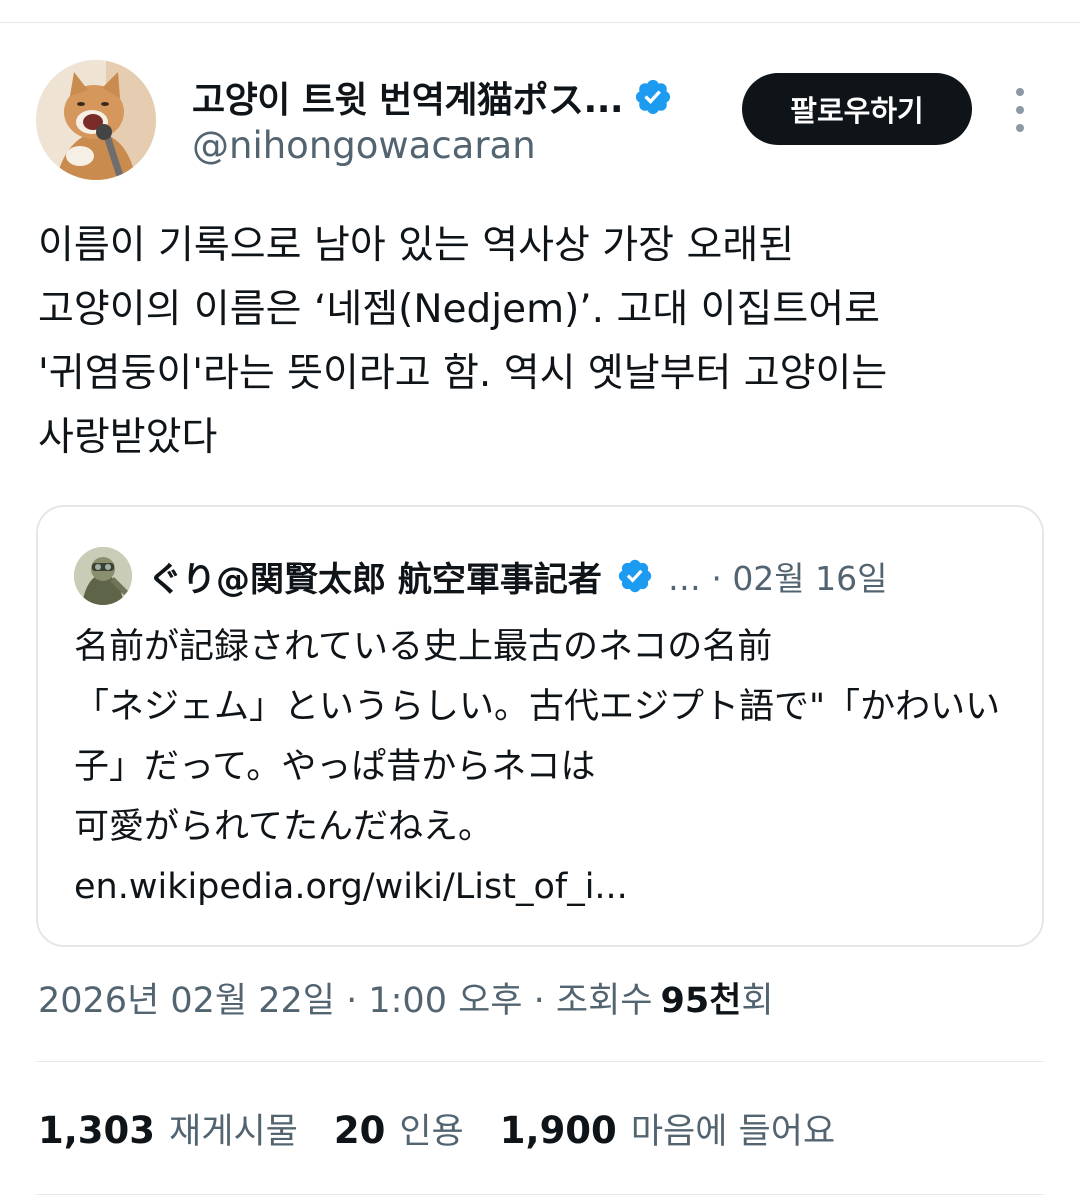  What do you see at coordinates (540, 1194) in the screenshot?
I see `bottom-divider` at bounding box center [540, 1194].